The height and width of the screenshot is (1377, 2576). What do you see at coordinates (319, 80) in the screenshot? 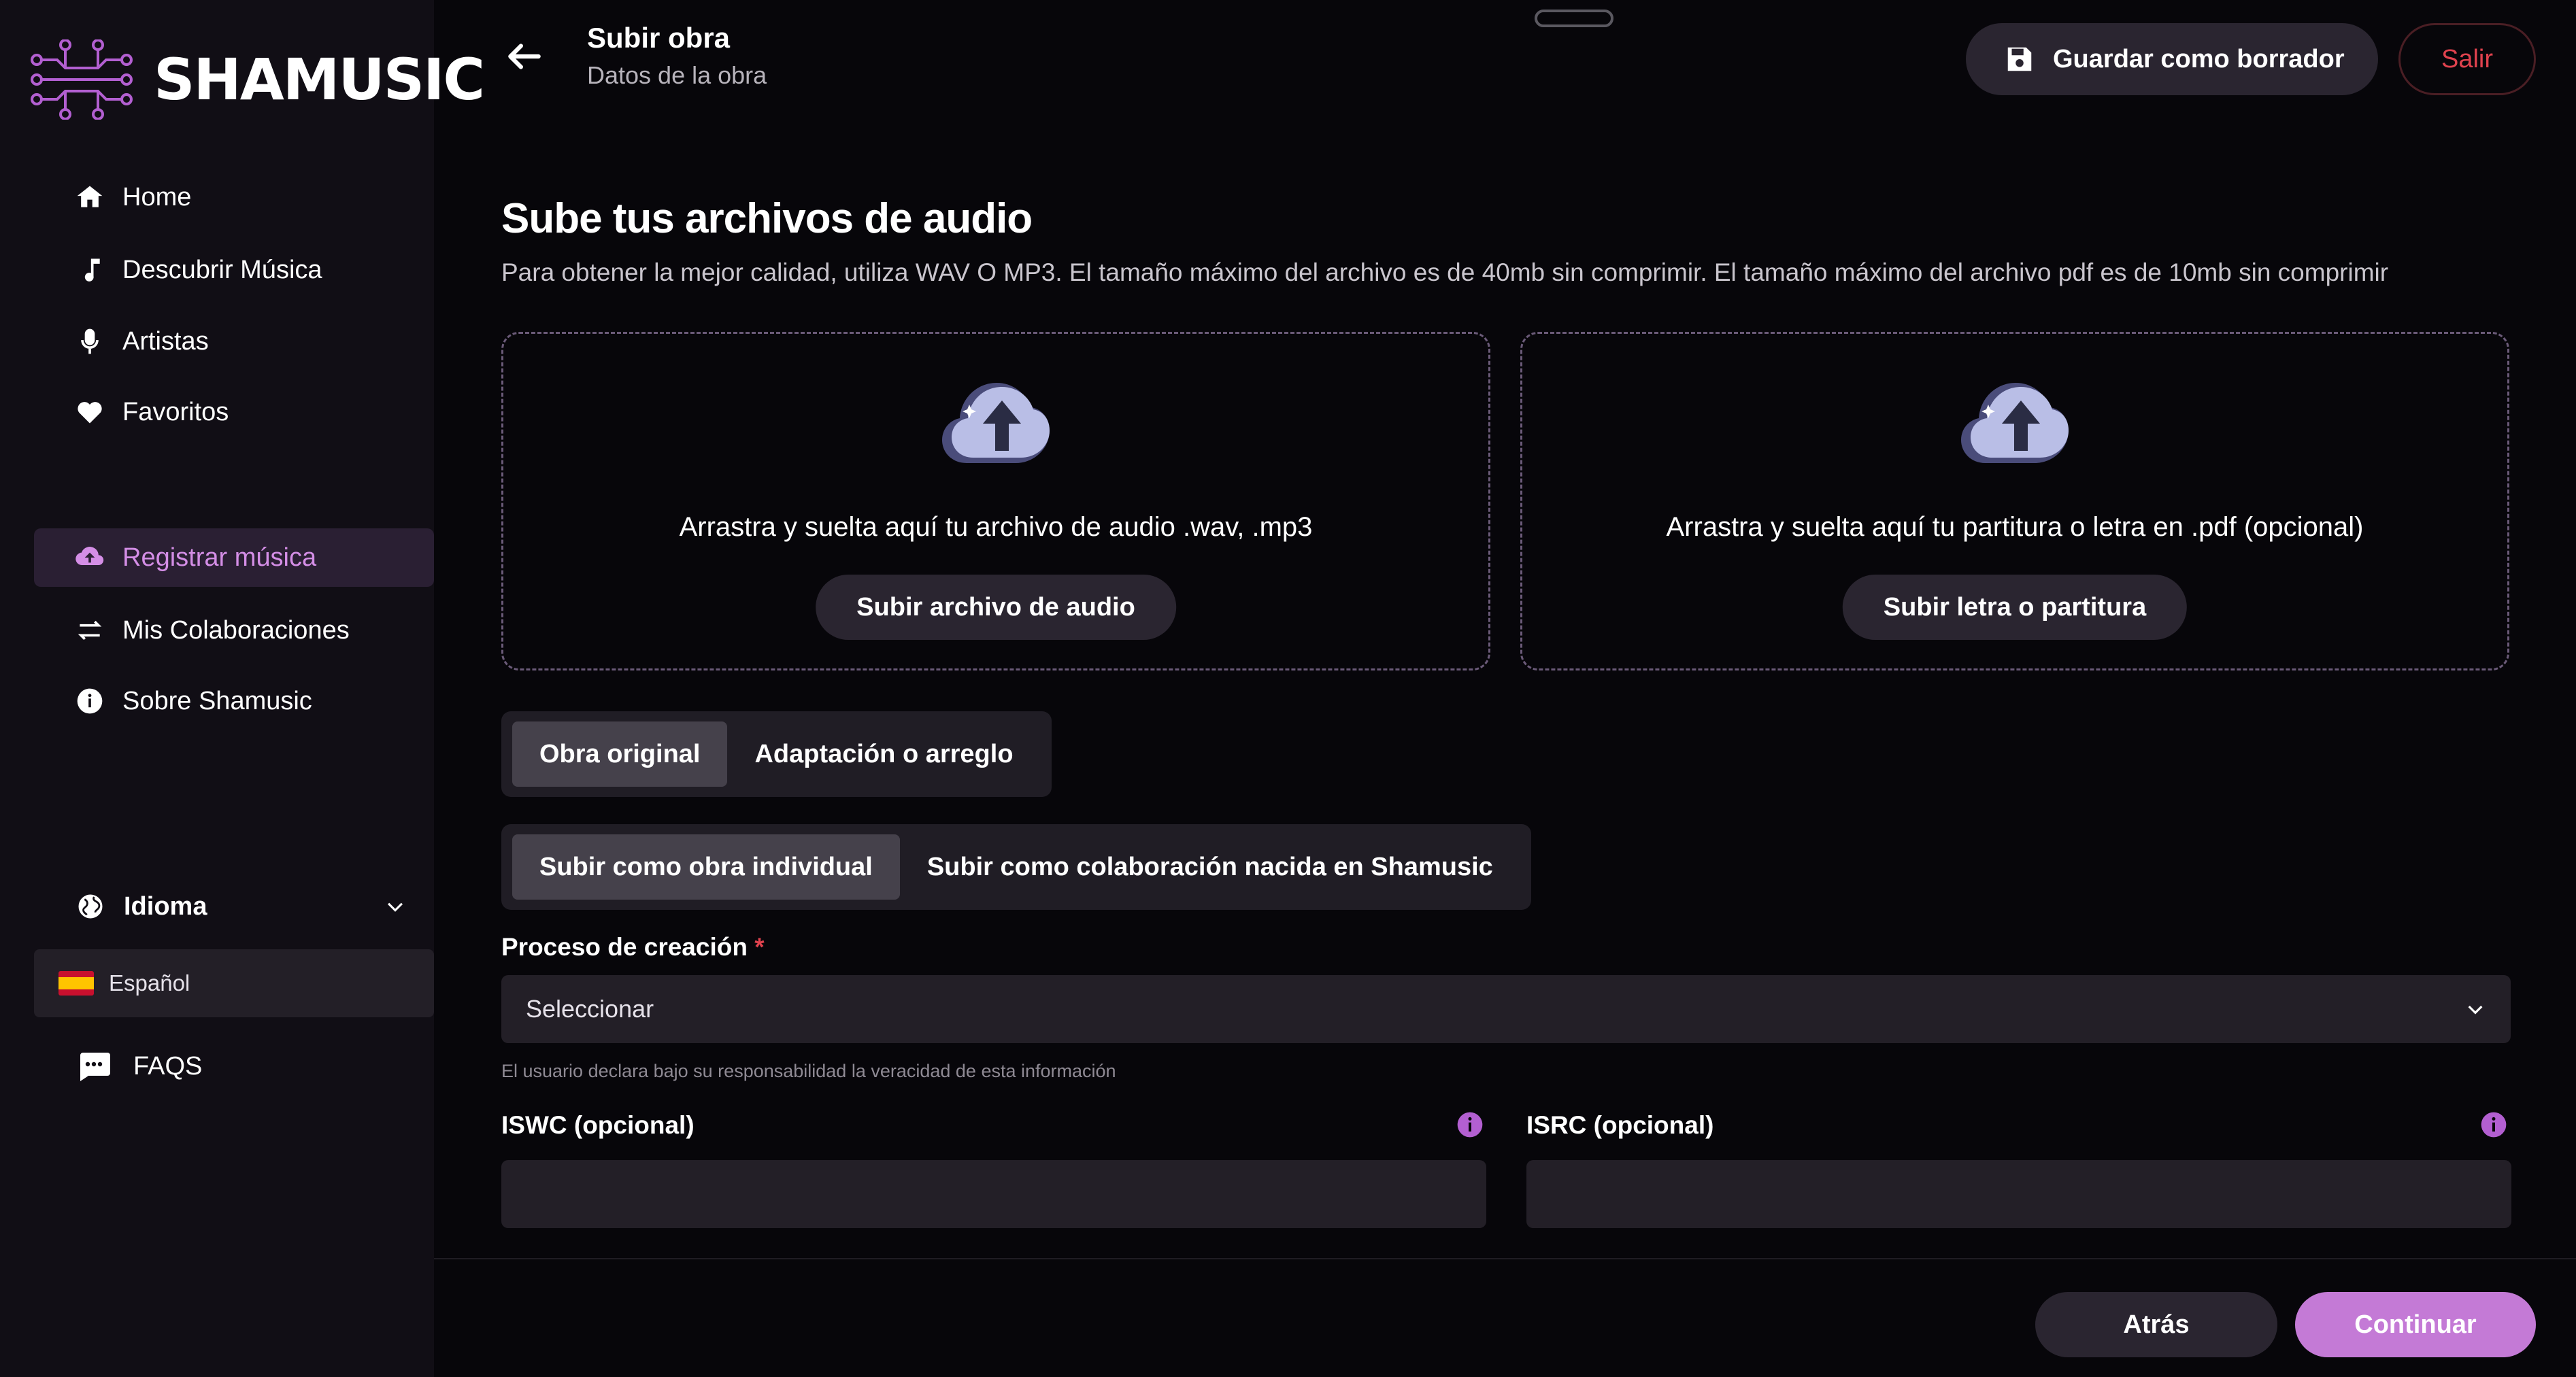
I see `brand-name: SHAMUSIC` at bounding box center [319, 80].